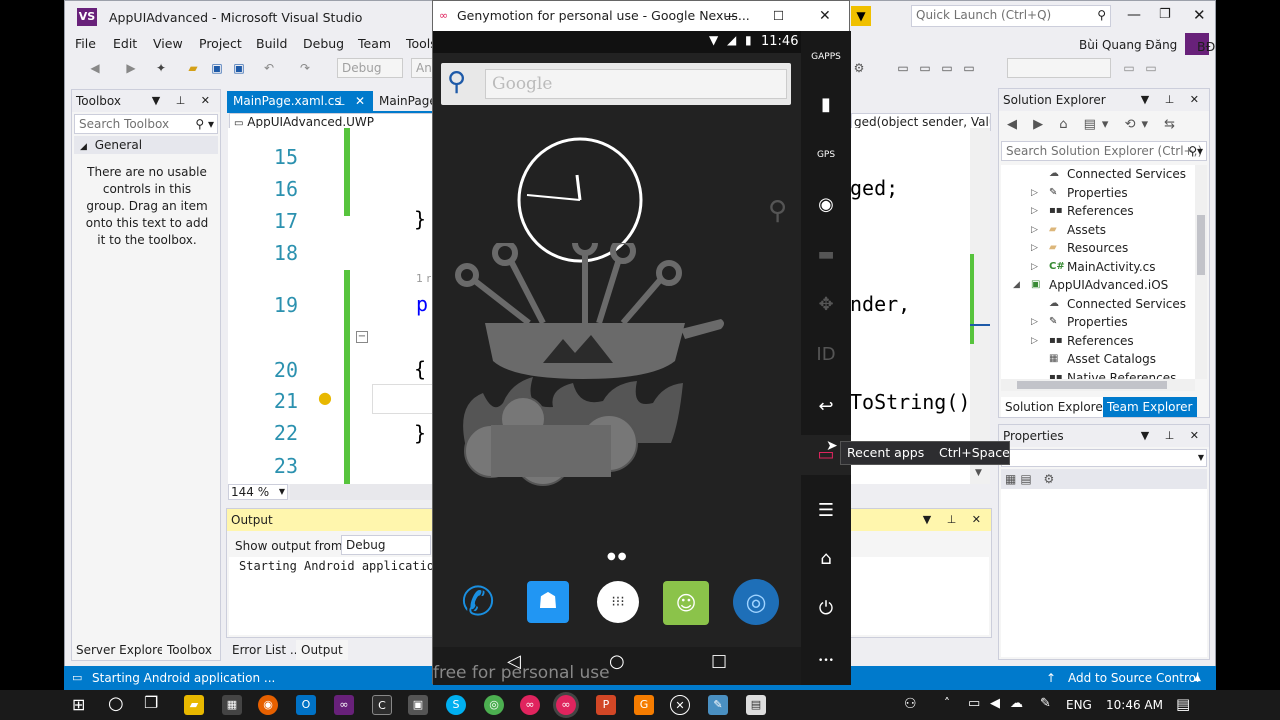 This screenshot has width=1280, height=720. What do you see at coordinates (168, 43) in the screenshot?
I see `menu-view: View` at bounding box center [168, 43].